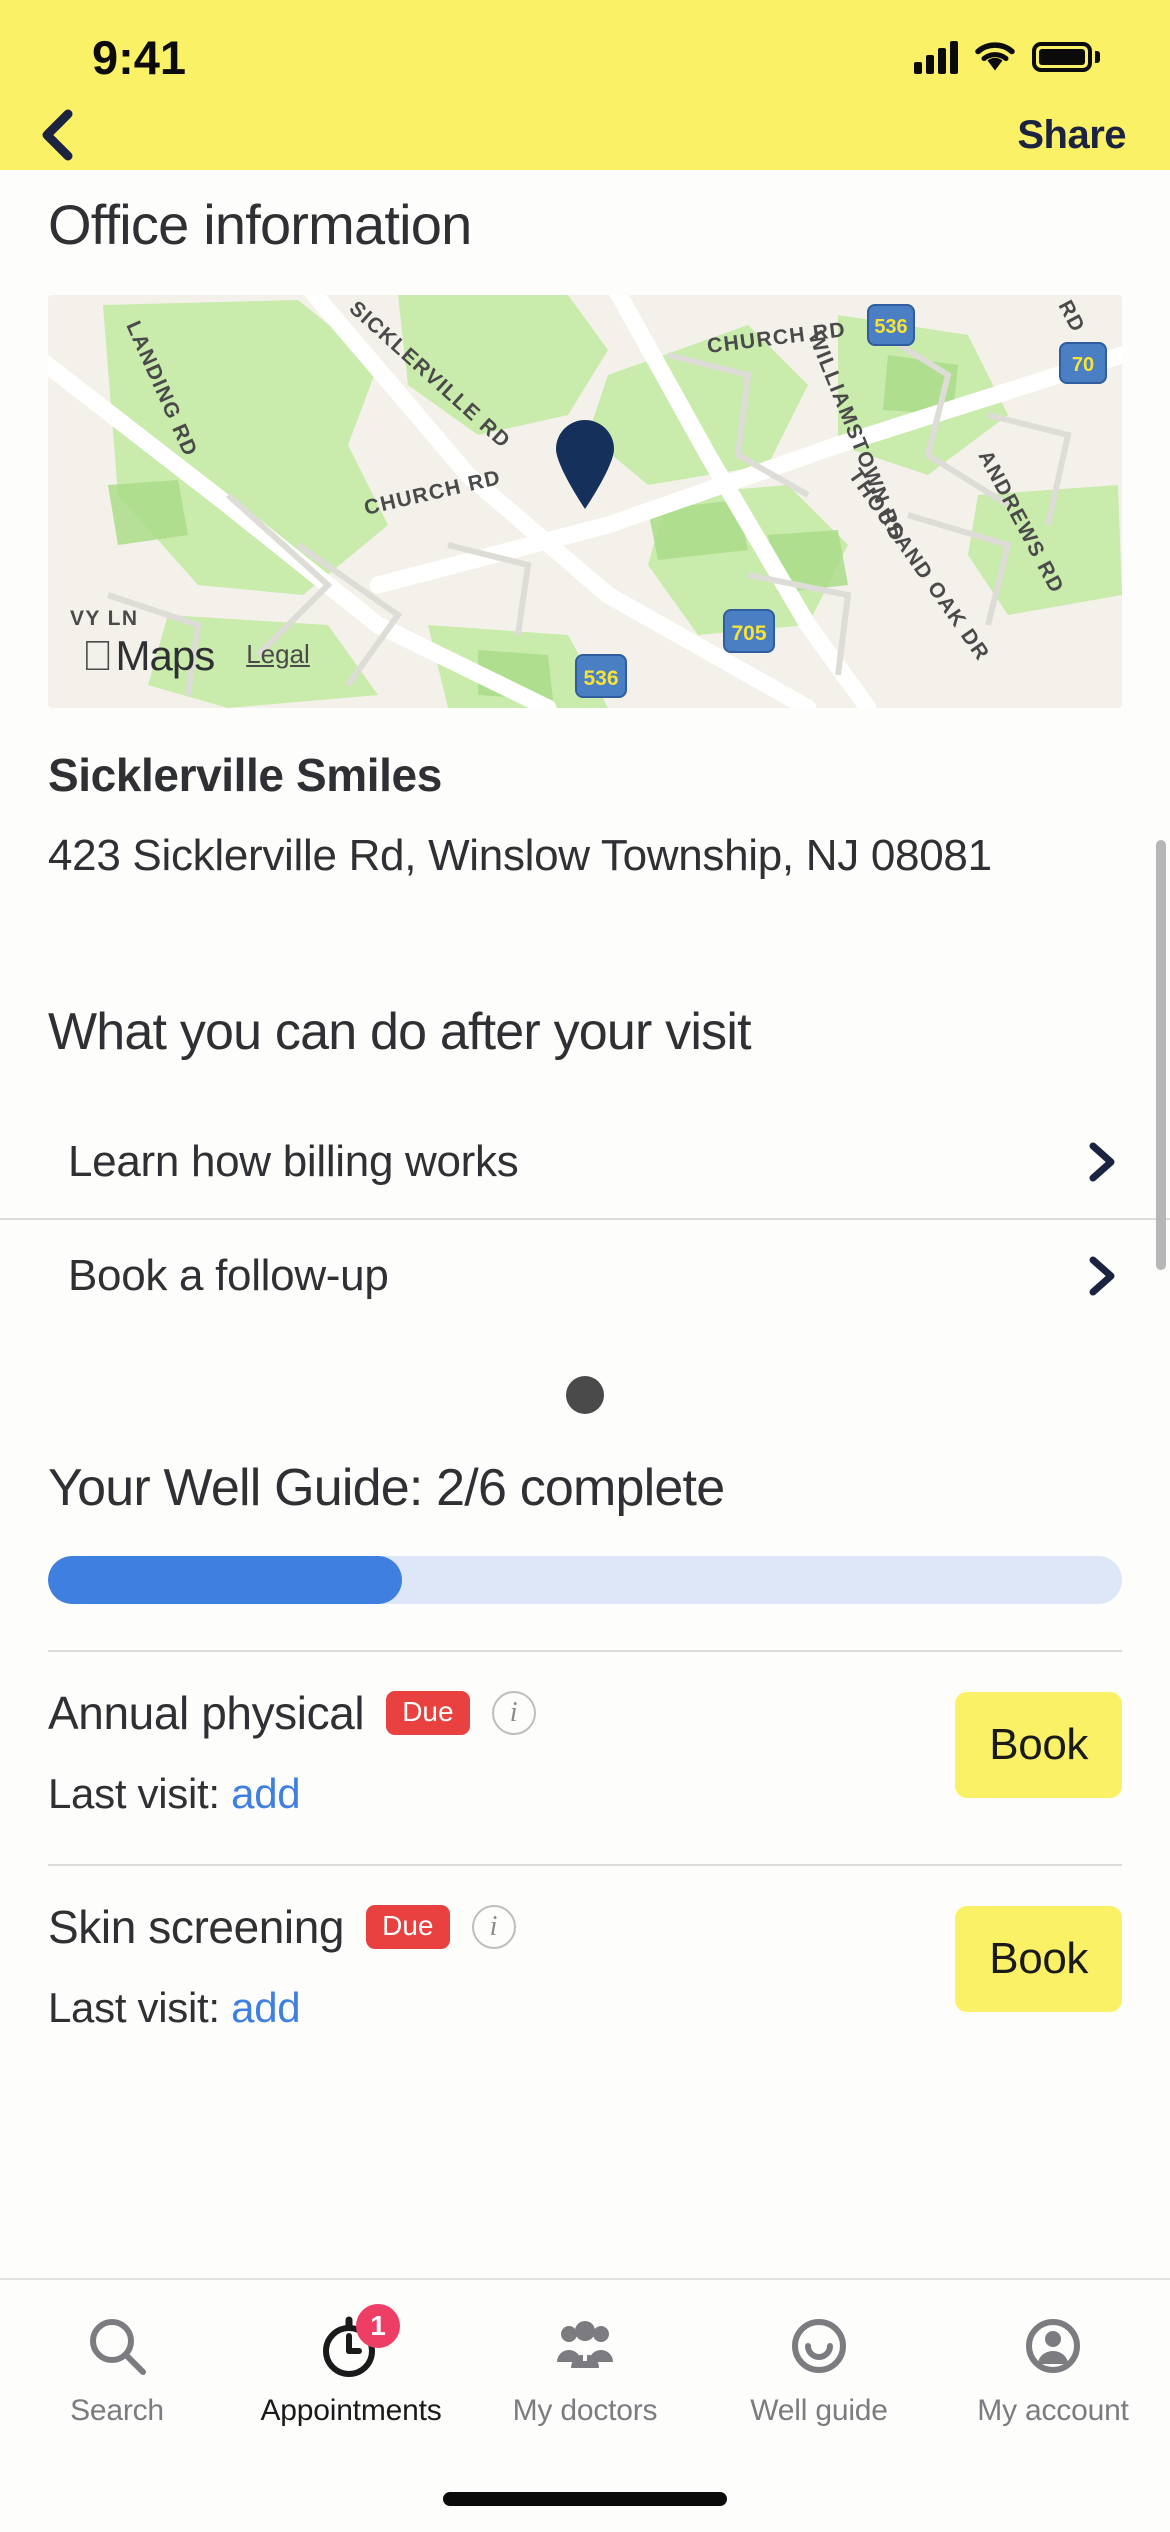 This screenshot has height=2532, width=1170. What do you see at coordinates (1053, 2410) in the screenshot?
I see `tab-label: My account` at bounding box center [1053, 2410].